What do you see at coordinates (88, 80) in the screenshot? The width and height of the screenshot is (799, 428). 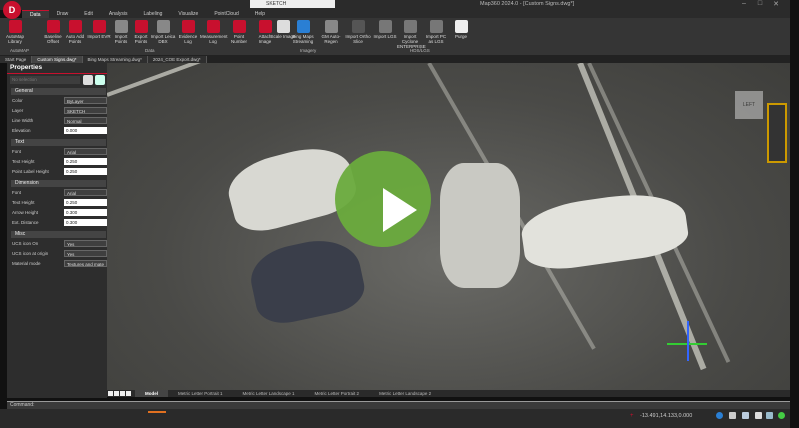 I see `quick-select-icon` at bounding box center [88, 80].